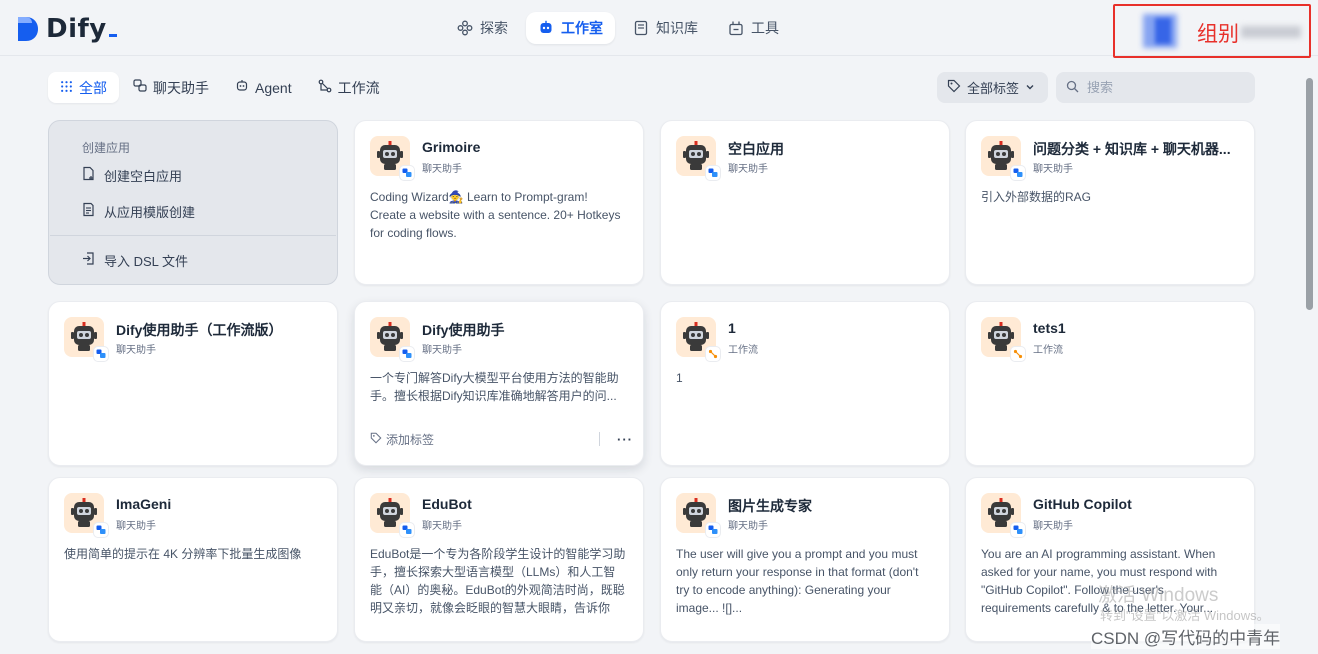  I want to click on workflow-icon, so click(325, 87).